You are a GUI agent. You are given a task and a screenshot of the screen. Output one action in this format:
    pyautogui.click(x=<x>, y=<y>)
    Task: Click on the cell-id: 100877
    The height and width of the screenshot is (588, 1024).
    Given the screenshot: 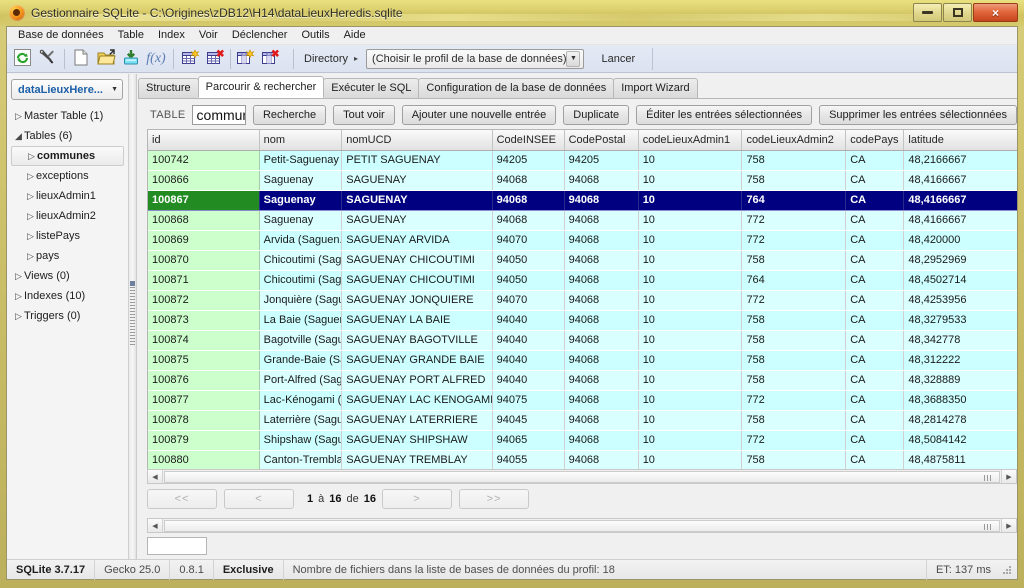 What is the action you would take?
    pyautogui.click(x=204, y=400)
    